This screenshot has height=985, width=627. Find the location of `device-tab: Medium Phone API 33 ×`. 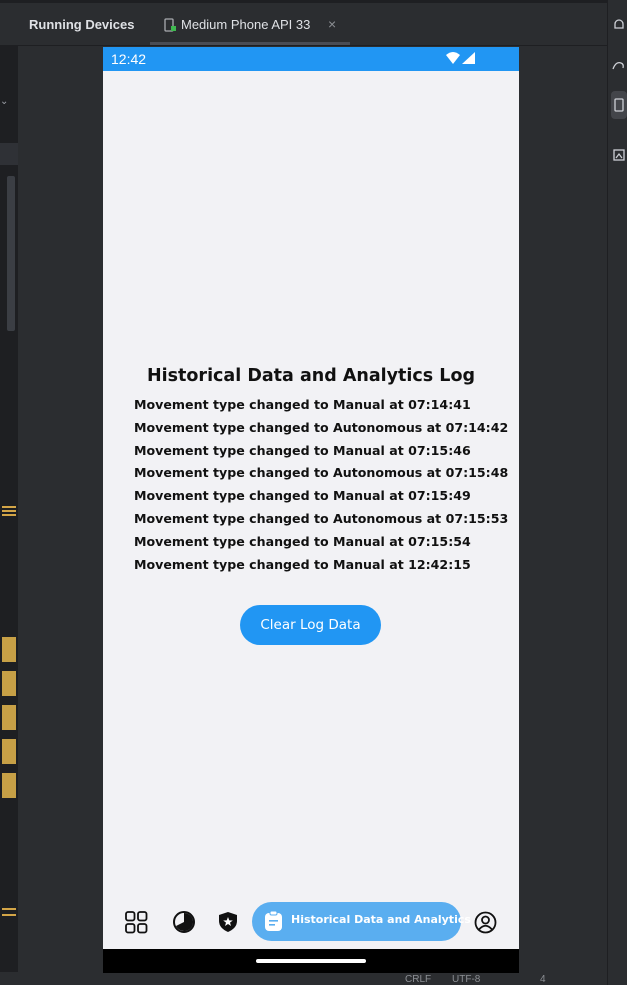

device-tab: Medium Phone API 33 × is located at coordinates (250, 26).